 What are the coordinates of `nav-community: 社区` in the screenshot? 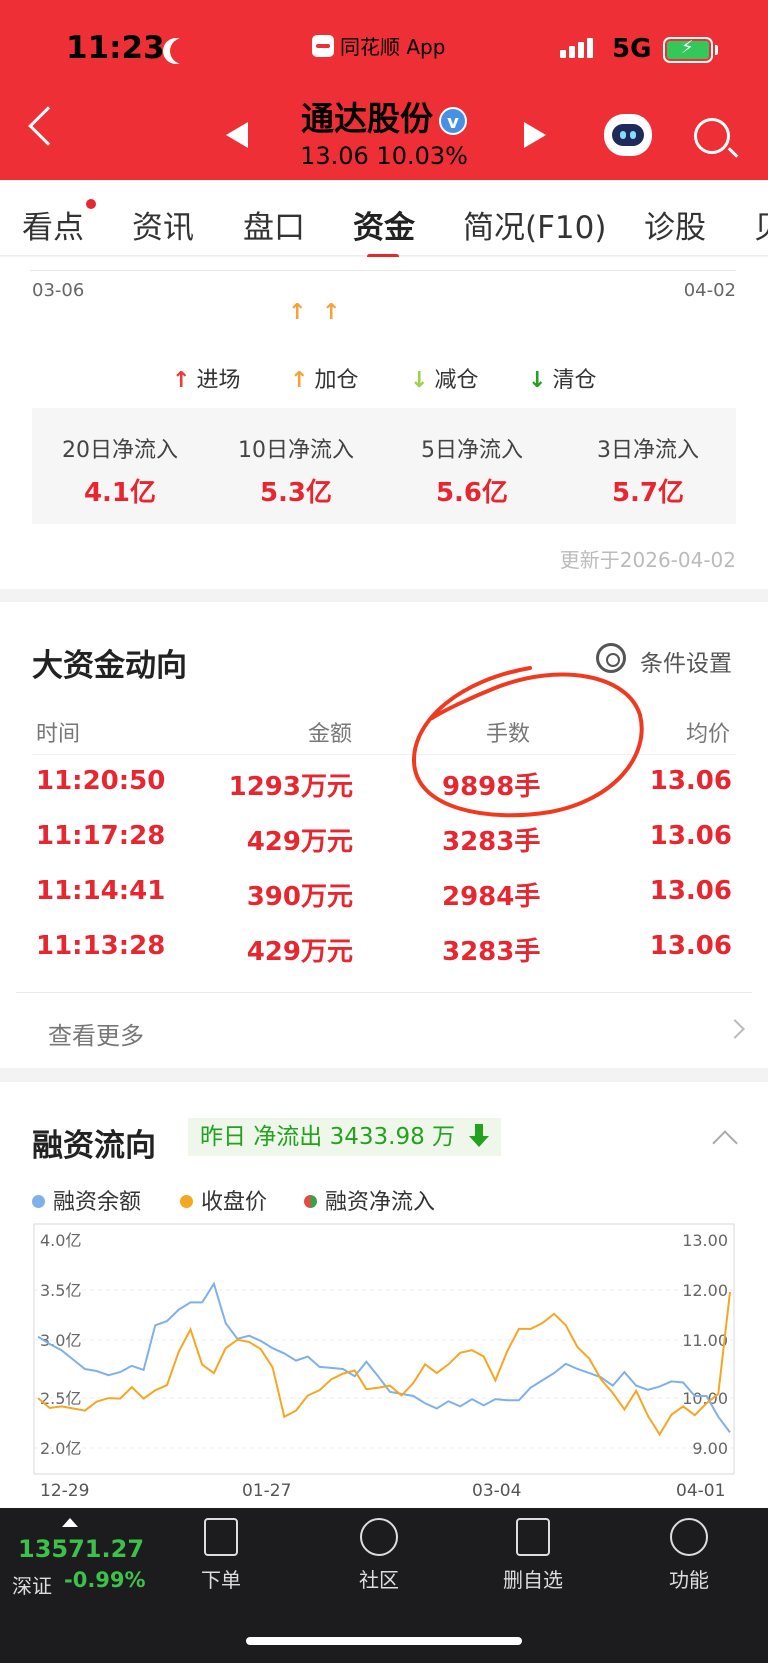 It's located at (379, 1555).